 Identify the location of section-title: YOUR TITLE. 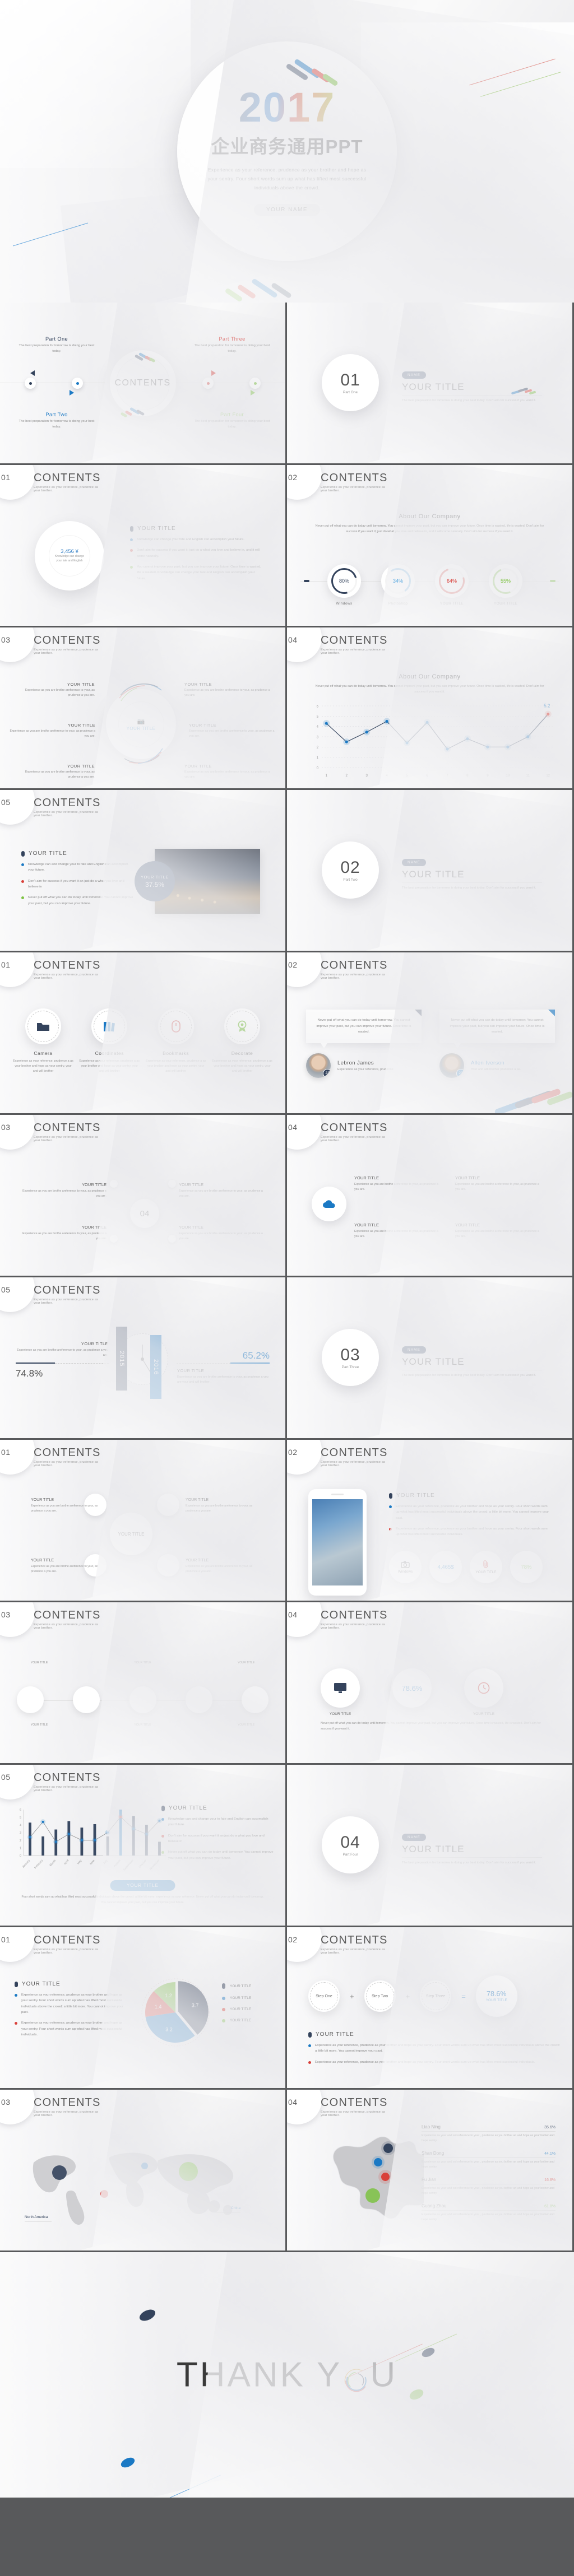
(433, 875).